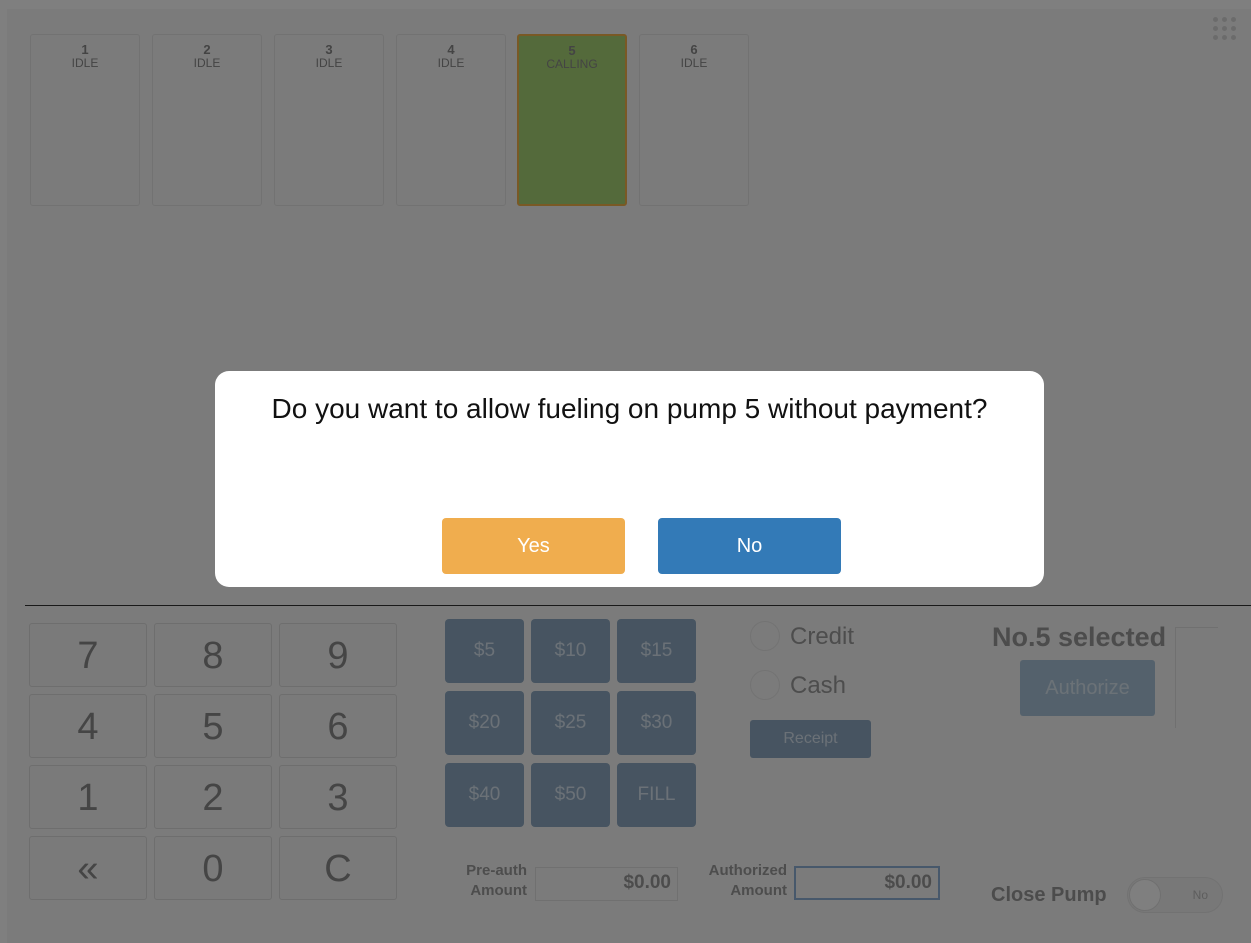 The image size is (1251, 943). Describe the element at coordinates (749, 546) in the screenshot. I see `no-button: No` at that location.